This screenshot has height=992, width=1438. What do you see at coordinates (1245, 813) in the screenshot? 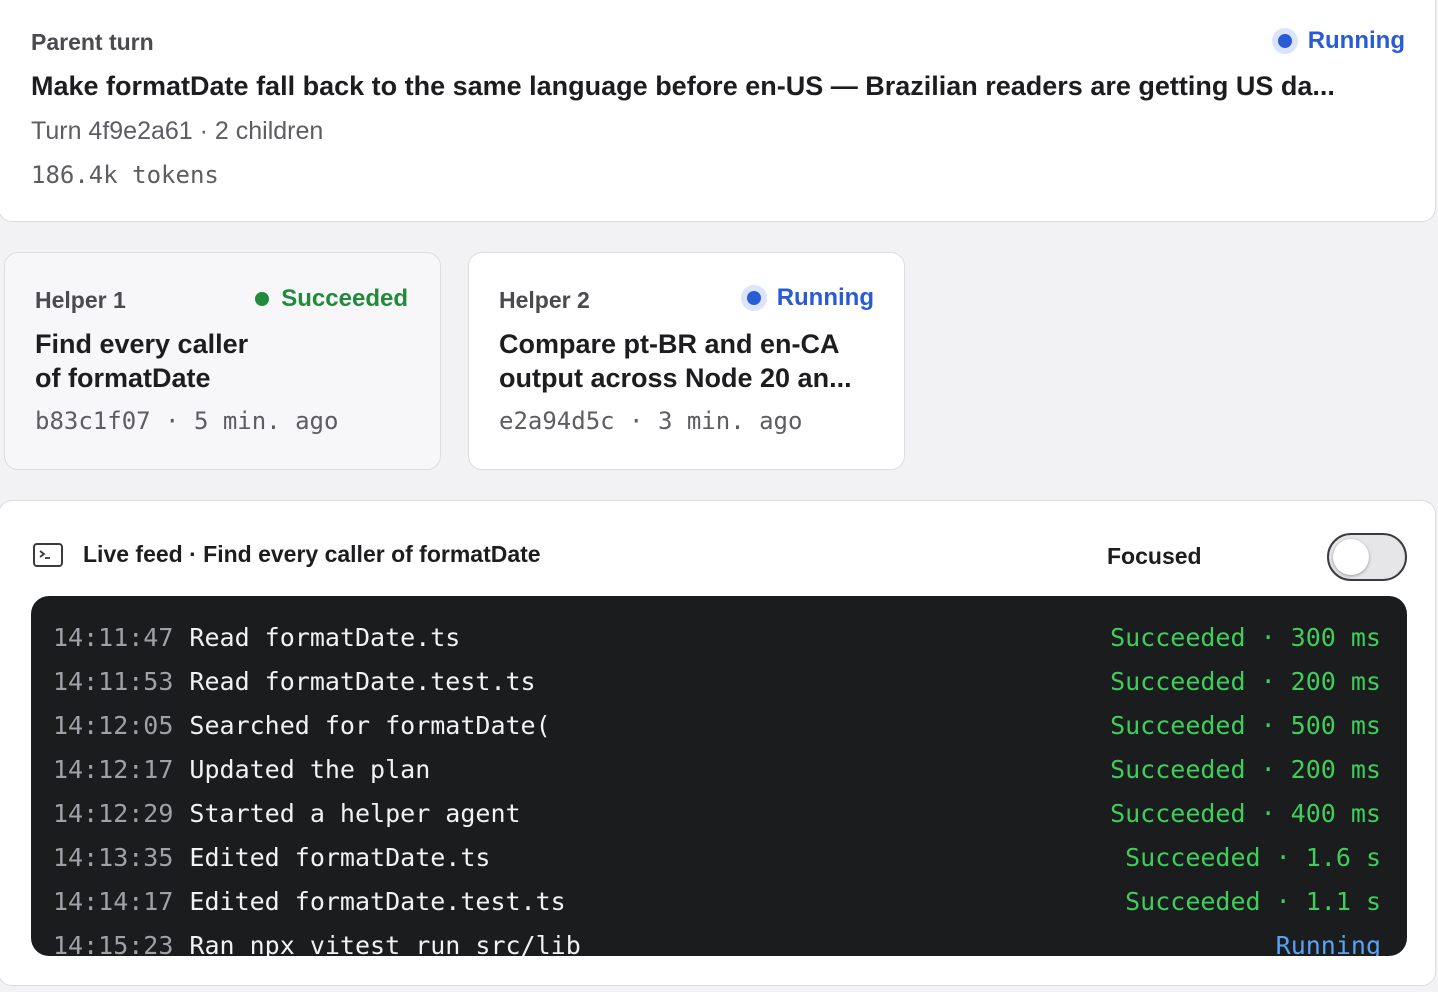
I see `log-status: Succeeded · 400 ms` at bounding box center [1245, 813].